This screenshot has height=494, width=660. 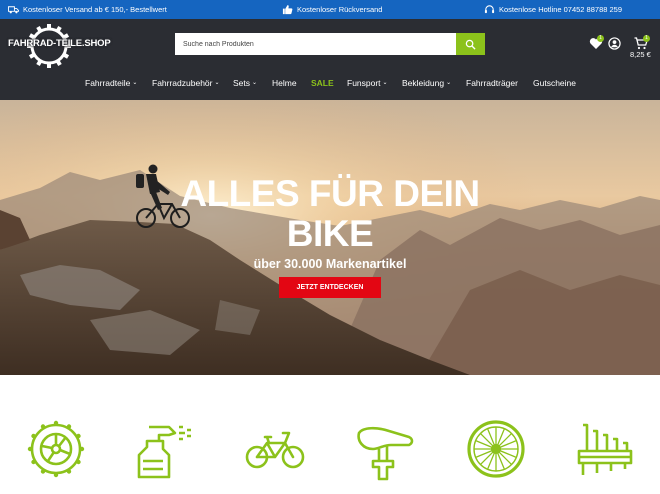 I want to click on hotline-info: Kostenlose Hotline 07452 88788 259, so click(x=553, y=9).